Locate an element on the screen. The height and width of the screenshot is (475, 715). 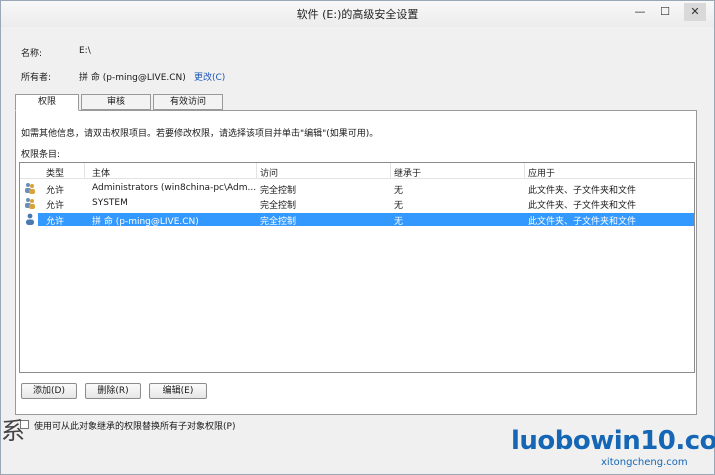
table-row: 允许 SYSTEM 完全控制 无 此文件夹、子文件夹和文件 is located at coordinates (357, 204).